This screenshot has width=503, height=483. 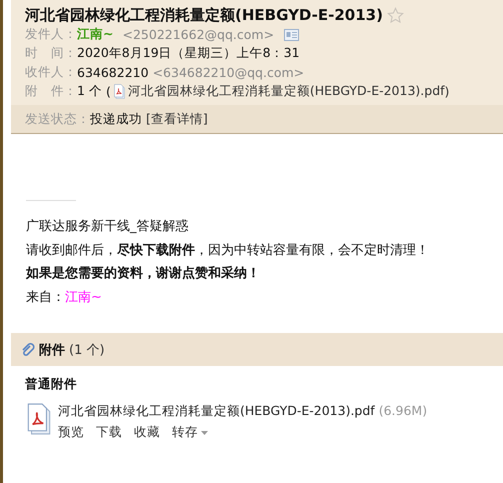 I want to click on pdf-document-icon, so click(x=39, y=419).